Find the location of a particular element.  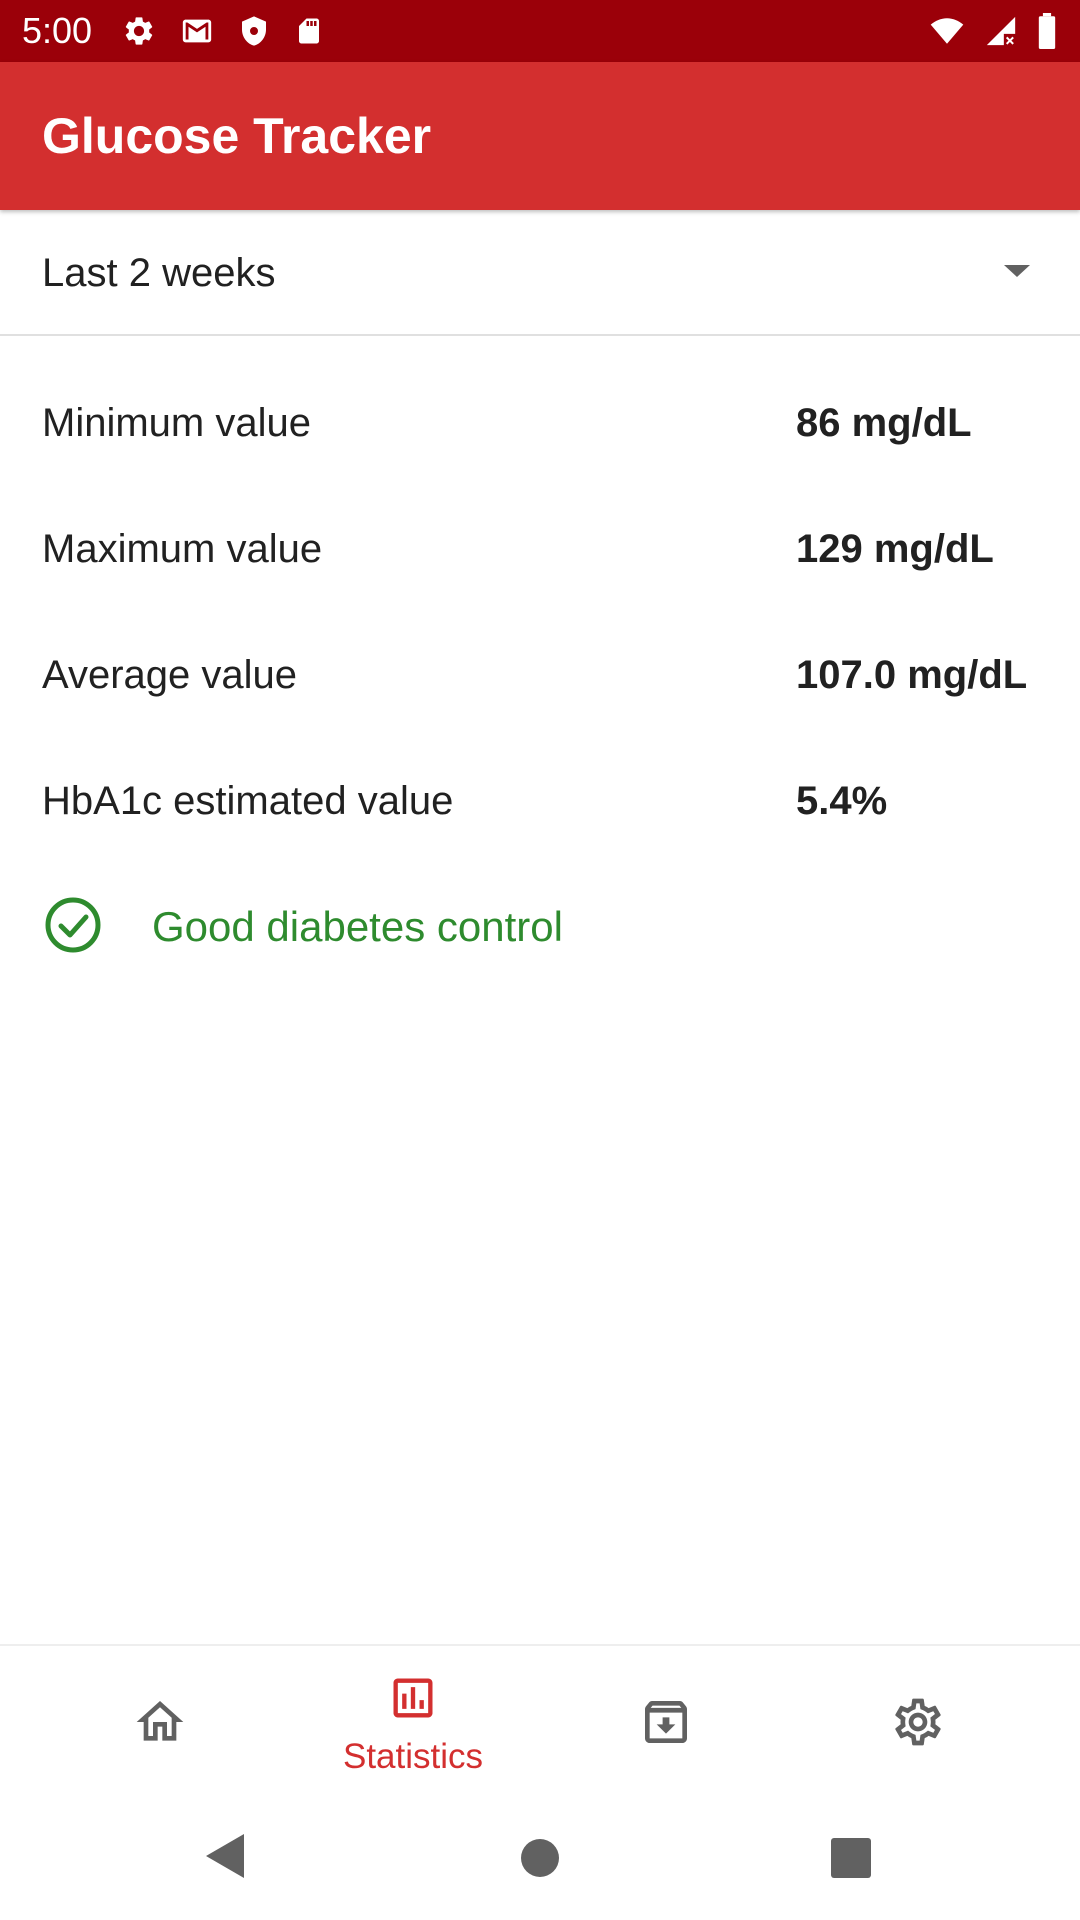

check-circle-icon is located at coordinates (73, 927).